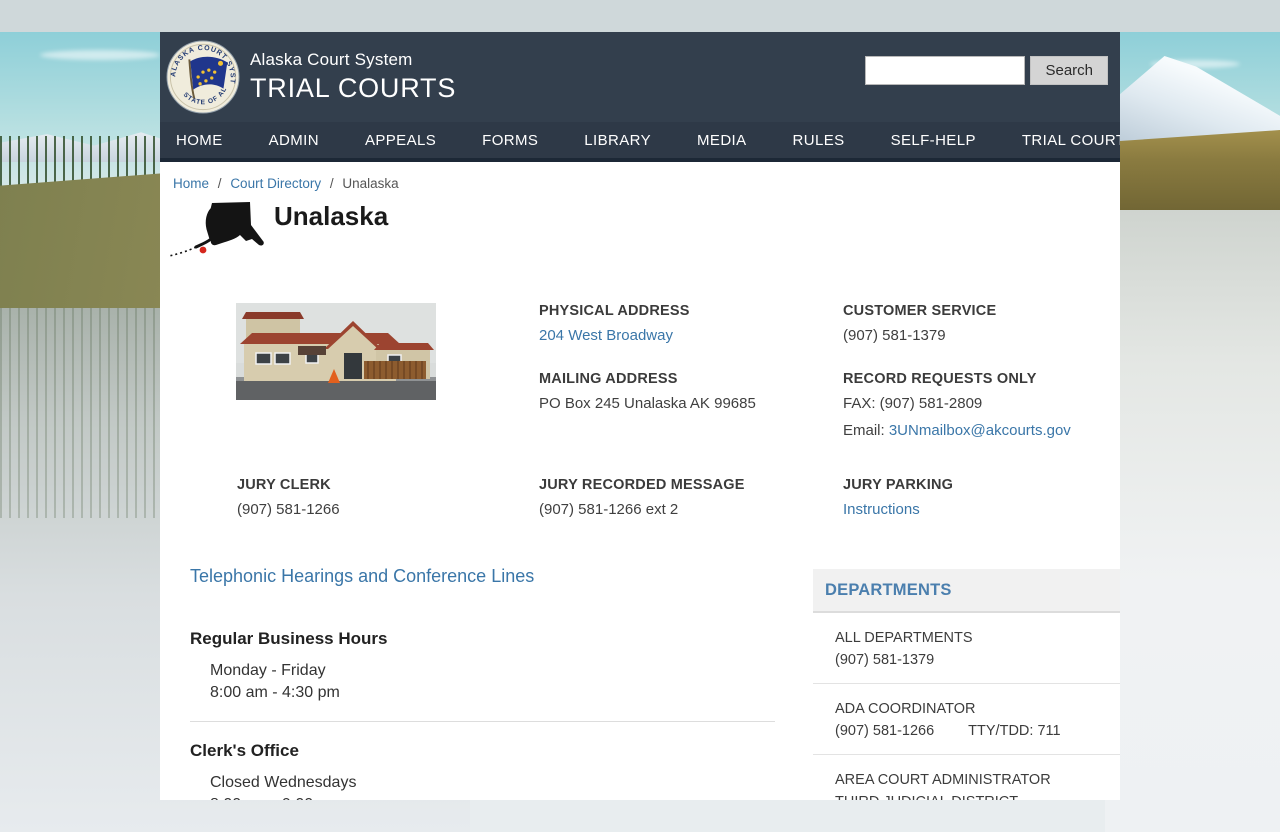 The width and height of the screenshot is (1280, 832). I want to click on department-name: ALL DEPARTMENTS, so click(904, 638).